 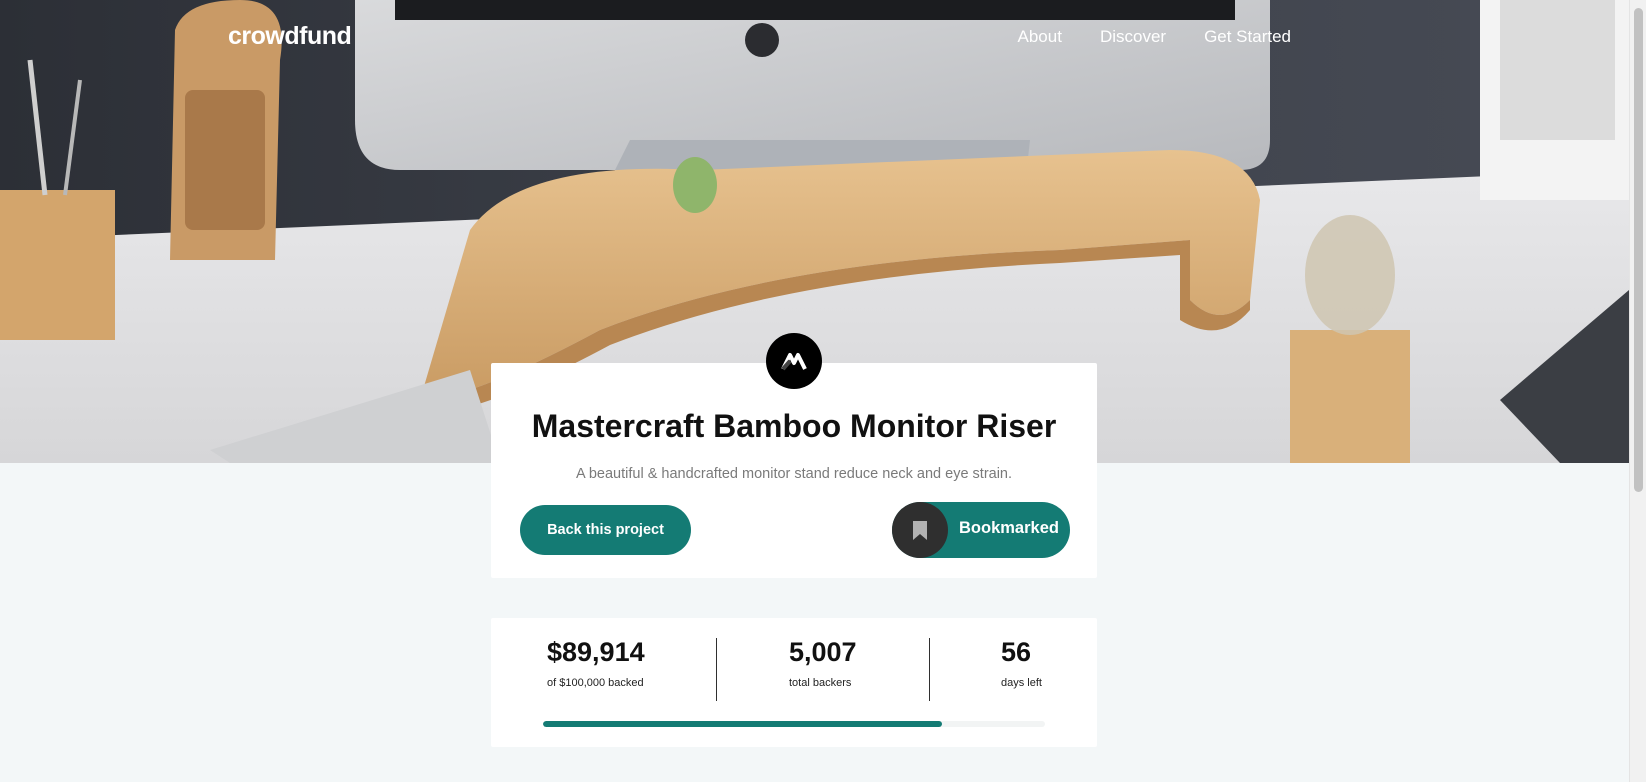 I want to click on scrollbar-thumb, so click(x=1638, y=250).